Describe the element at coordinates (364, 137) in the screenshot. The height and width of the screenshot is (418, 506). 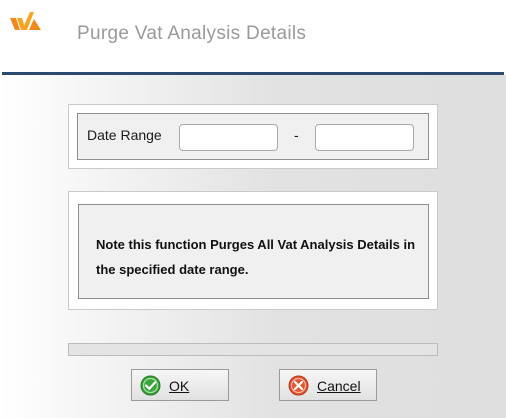
I see `date-to-input` at that location.